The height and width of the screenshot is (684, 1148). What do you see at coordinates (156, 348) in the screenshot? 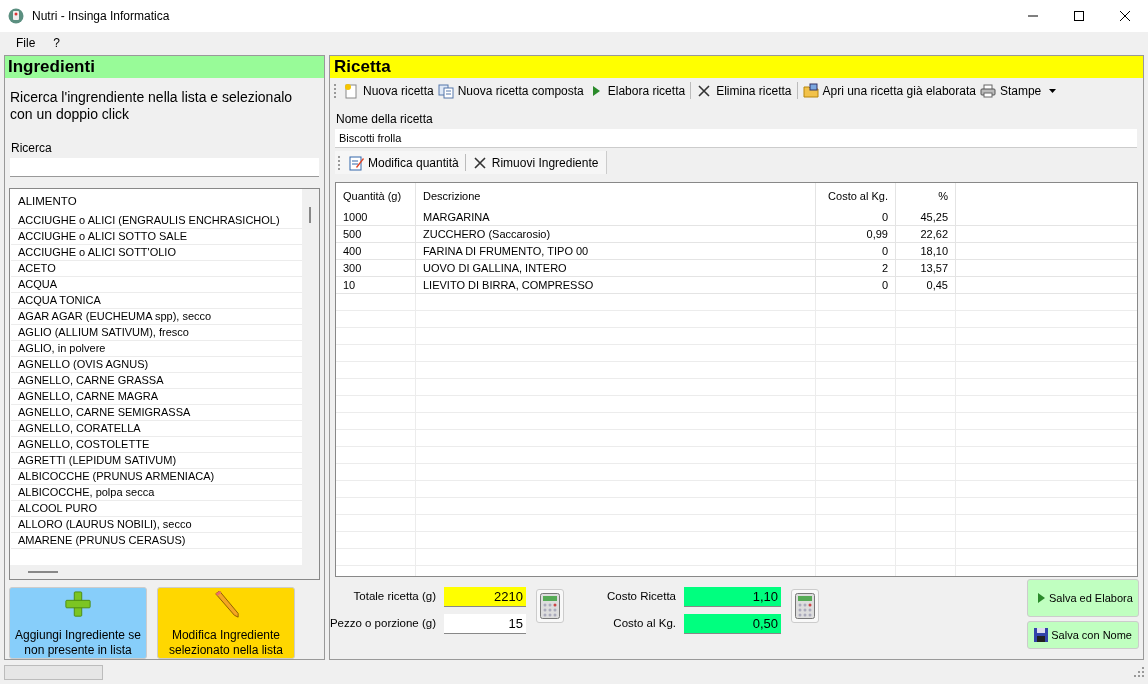
I see `list-item: AGLIO, in polvere` at bounding box center [156, 348].